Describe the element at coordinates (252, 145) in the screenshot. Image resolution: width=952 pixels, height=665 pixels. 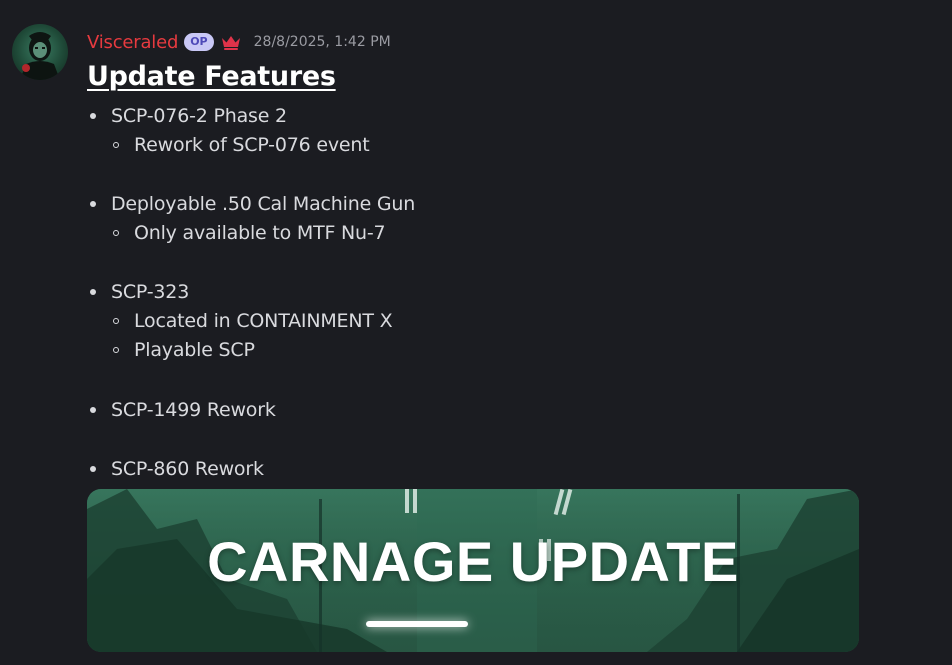
I see `list-subitem: Rework of SCP-076 event` at that location.